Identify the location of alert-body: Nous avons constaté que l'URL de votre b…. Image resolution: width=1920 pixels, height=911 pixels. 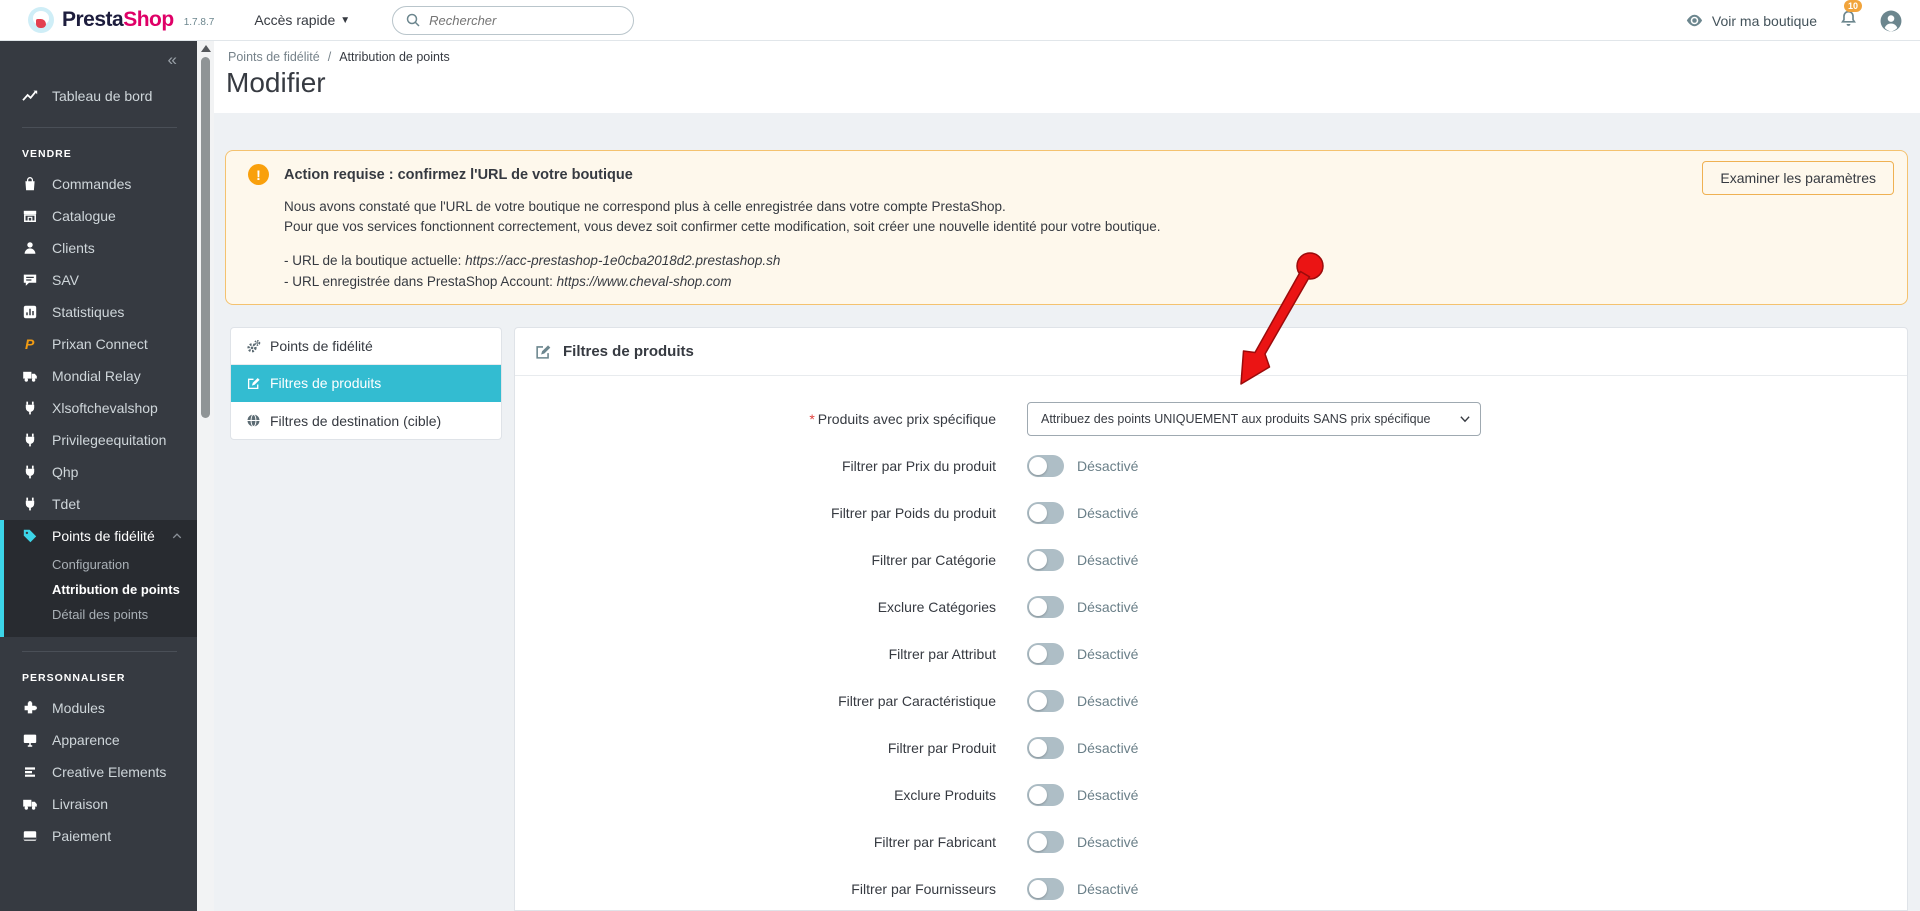
(1085, 217).